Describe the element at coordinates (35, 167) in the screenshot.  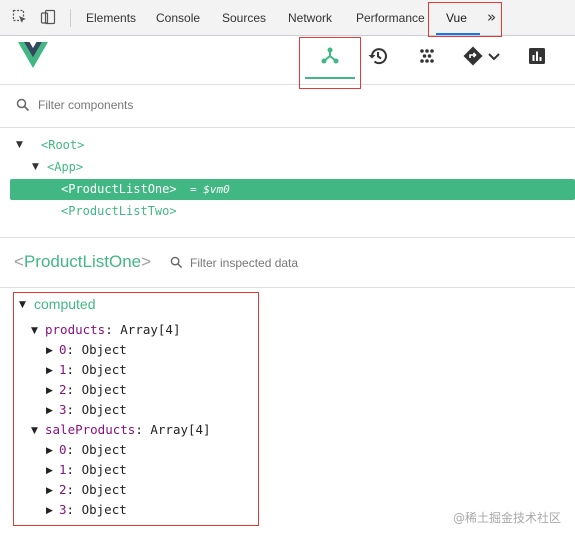
I see `expand-app-arrow: ▼` at that location.